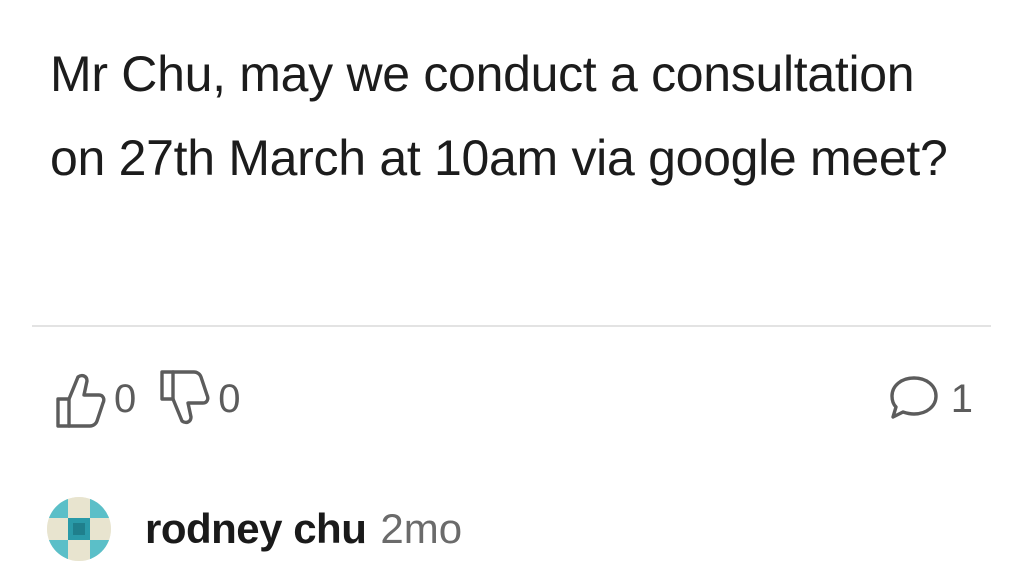 The height and width of the screenshot is (575, 1023). I want to click on downvote-button: 0, so click(198, 399).